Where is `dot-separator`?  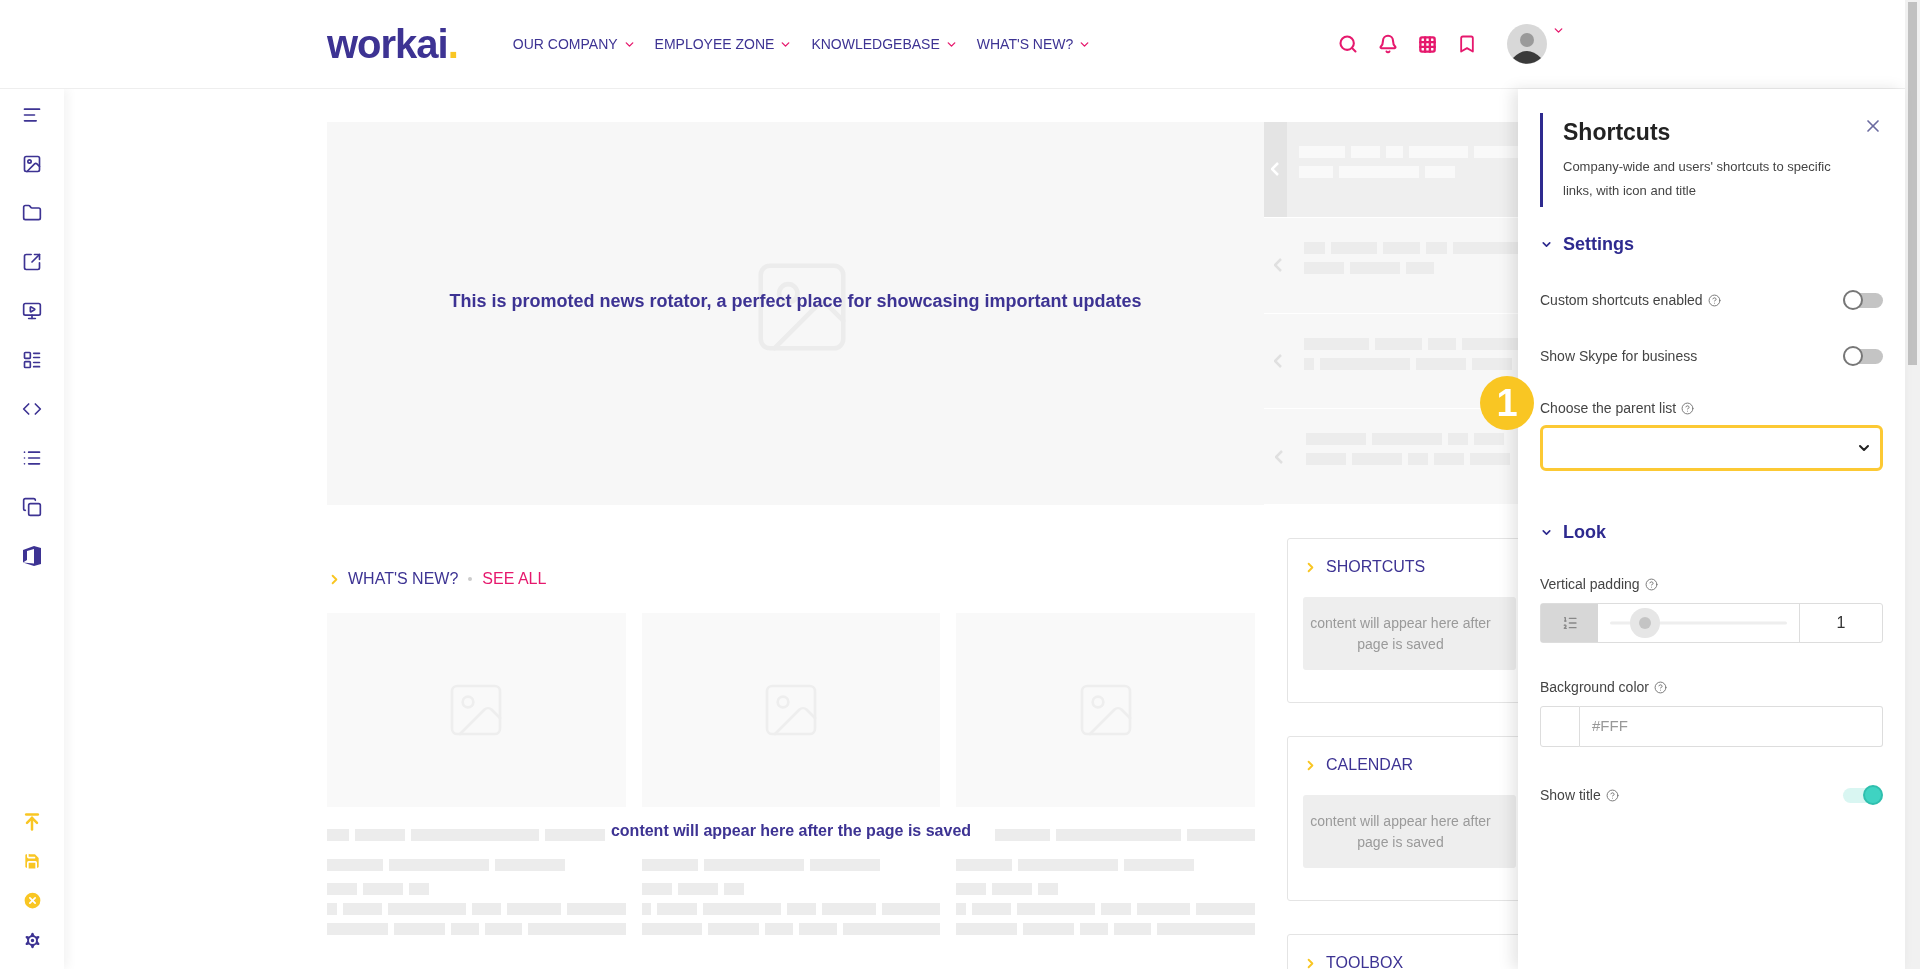
dot-separator is located at coordinates (470, 579).